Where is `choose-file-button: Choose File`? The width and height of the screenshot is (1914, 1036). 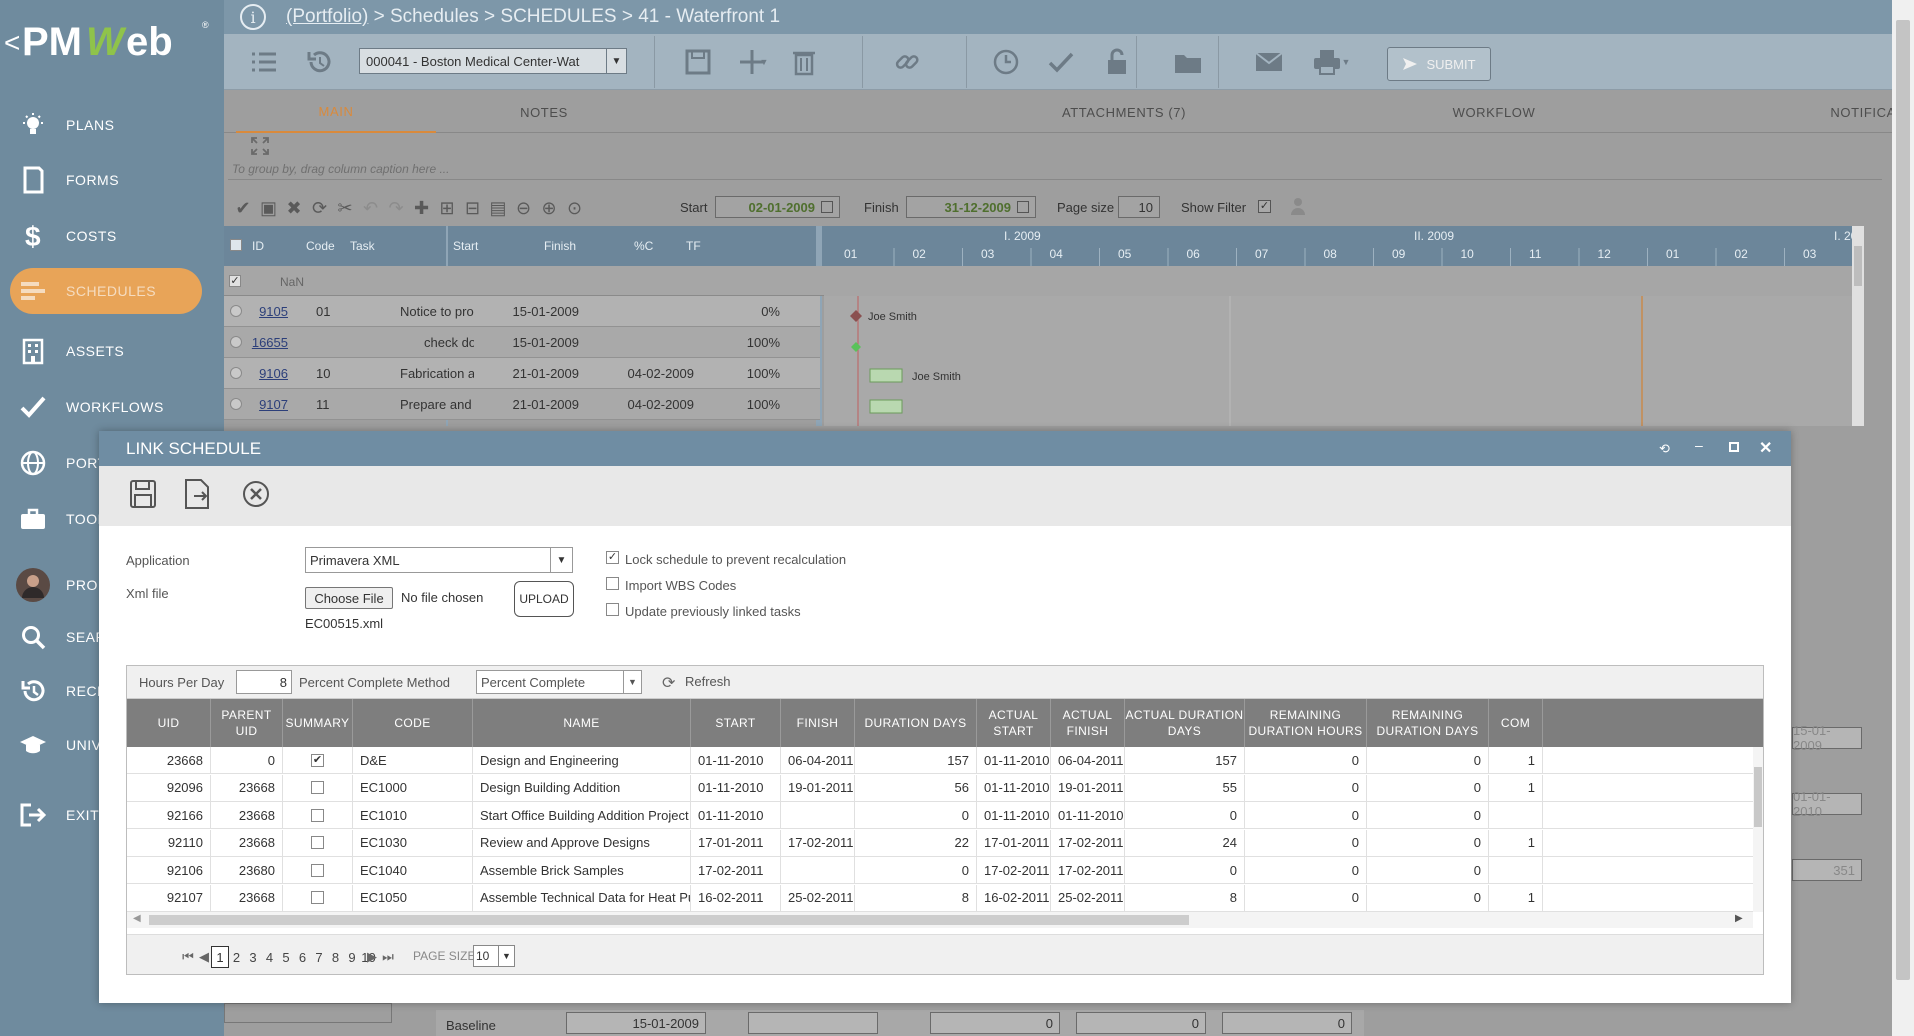
choose-file-button: Choose File is located at coordinates (349, 598).